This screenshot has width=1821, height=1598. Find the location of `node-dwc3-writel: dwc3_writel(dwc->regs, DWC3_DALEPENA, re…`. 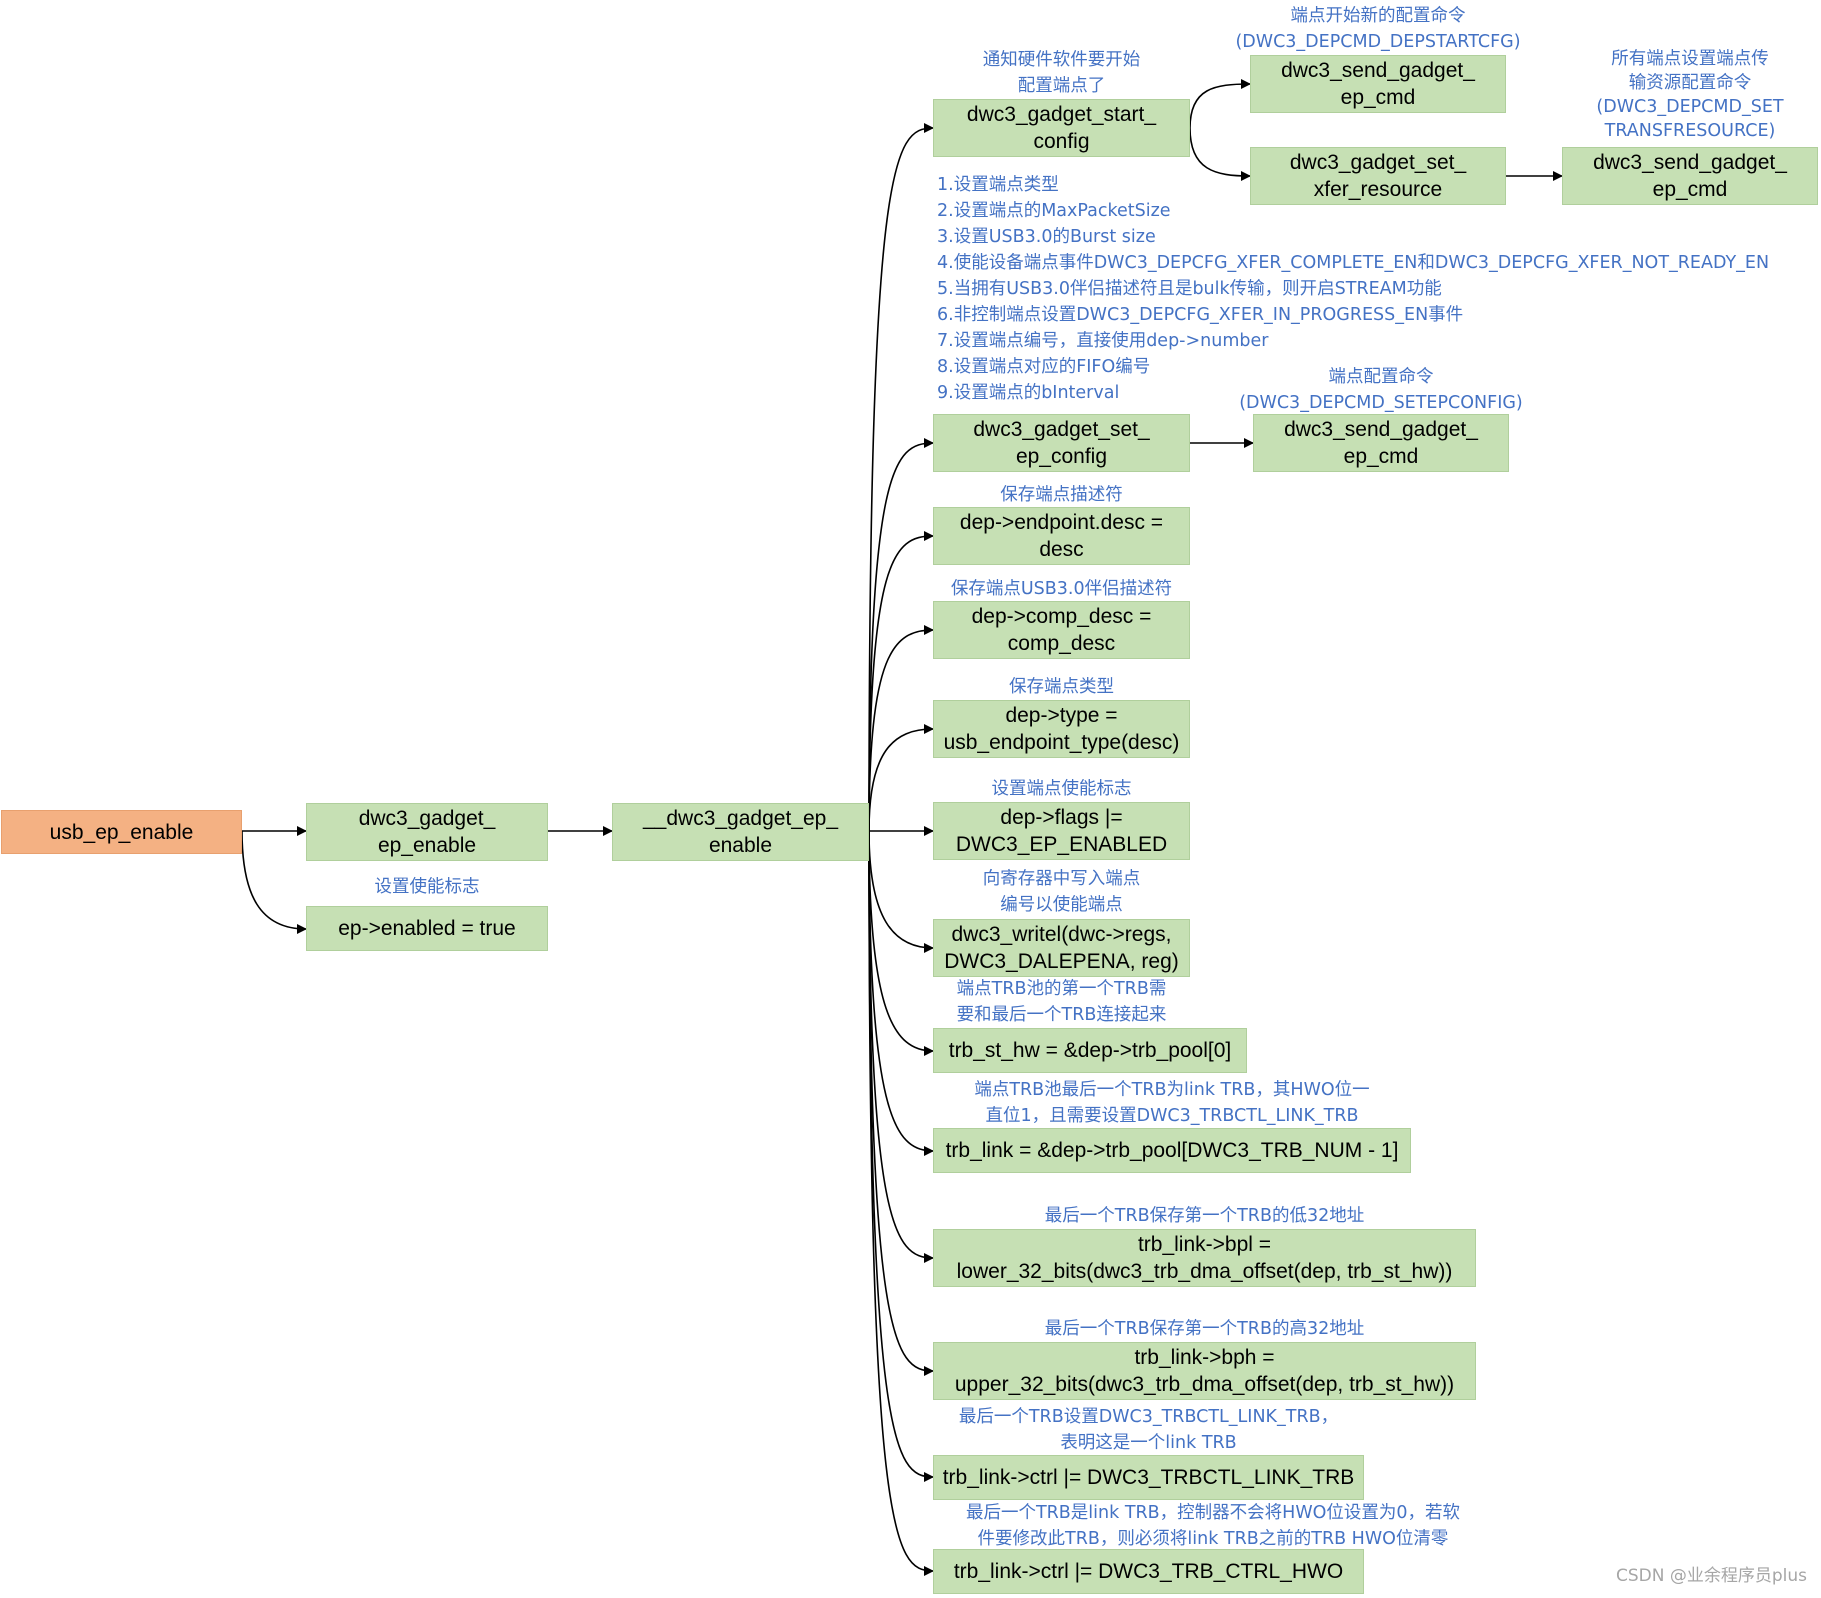

node-dwc3-writel: dwc3_writel(dwc->regs, DWC3_DALEPENA, re… is located at coordinates (1061, 948).